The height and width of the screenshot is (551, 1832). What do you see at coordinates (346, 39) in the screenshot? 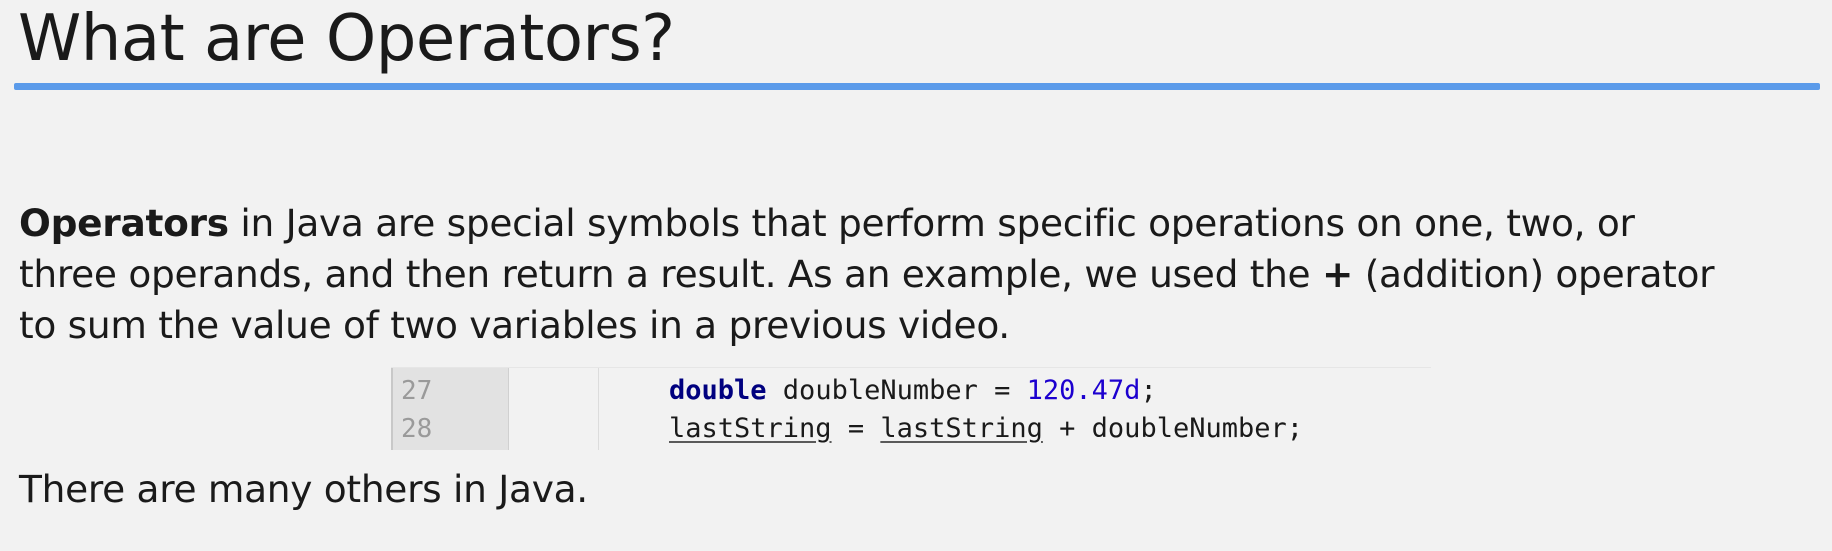
I see `slide-title: What are Operators?` at bounding box center [346, 39].